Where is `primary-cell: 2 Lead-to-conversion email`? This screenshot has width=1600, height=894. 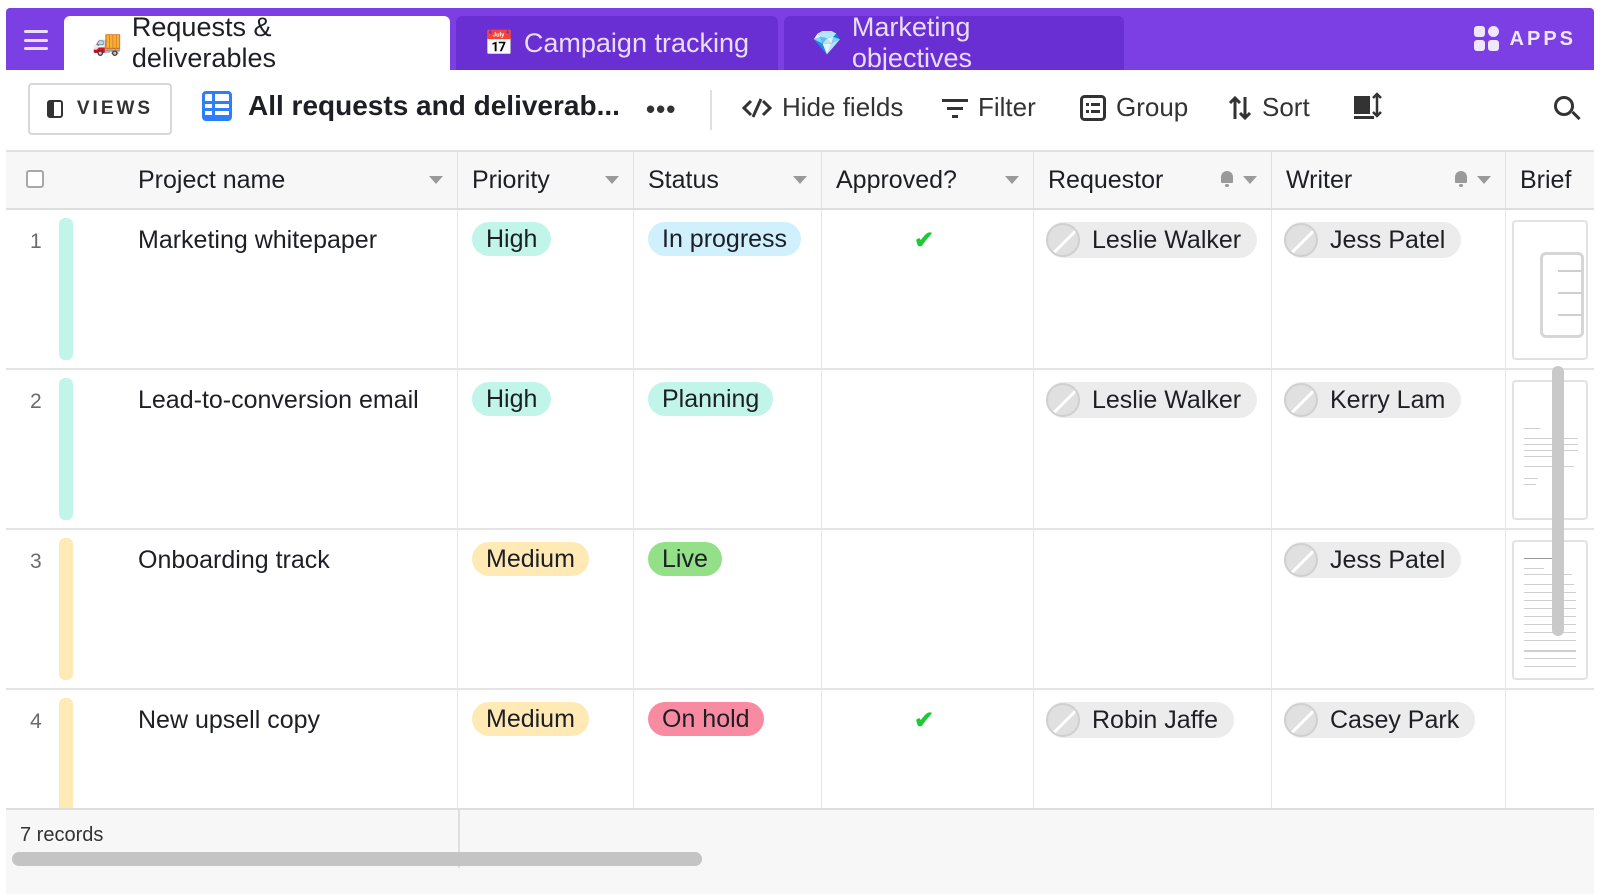
primary-cell: 2 Lead-to-conversion email is located at coordinates (232, 449).